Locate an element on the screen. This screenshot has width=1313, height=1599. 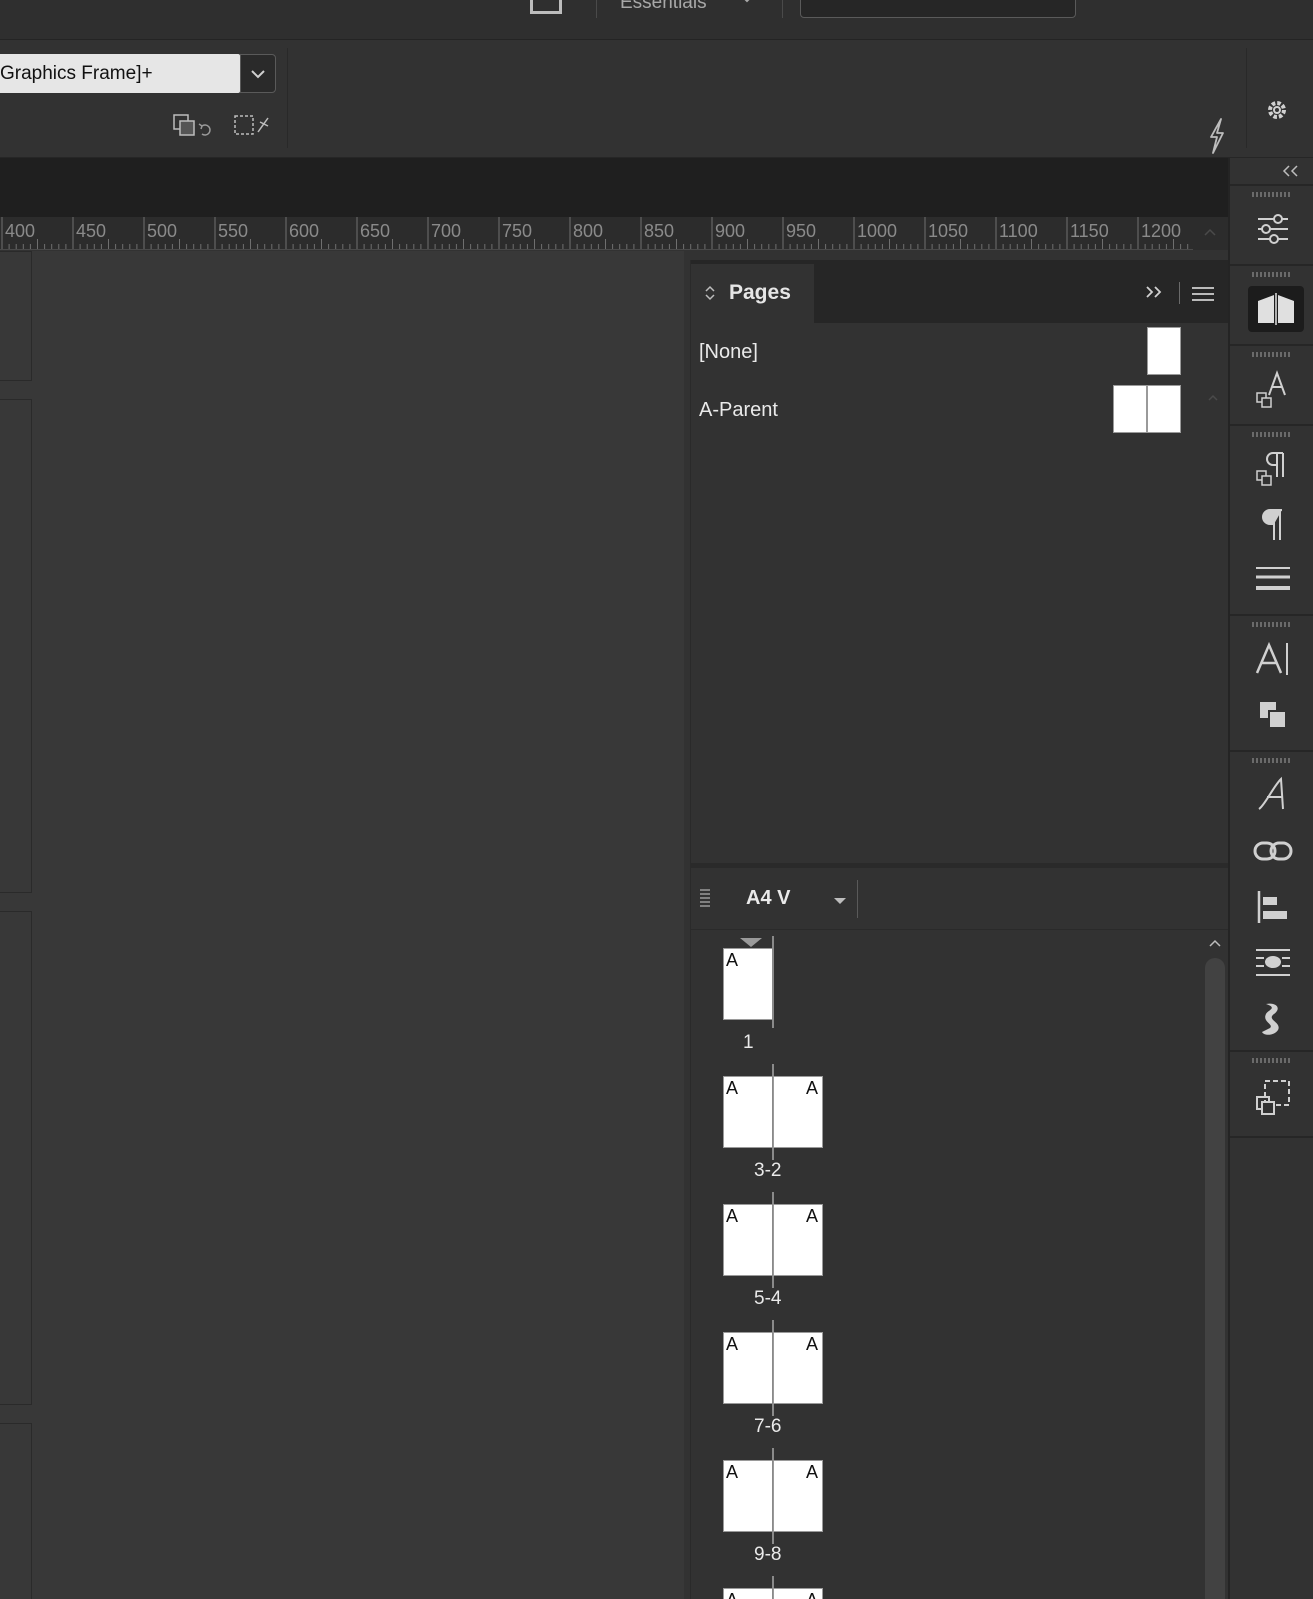
screen-mode-icon is located at coordinates (546, 7).